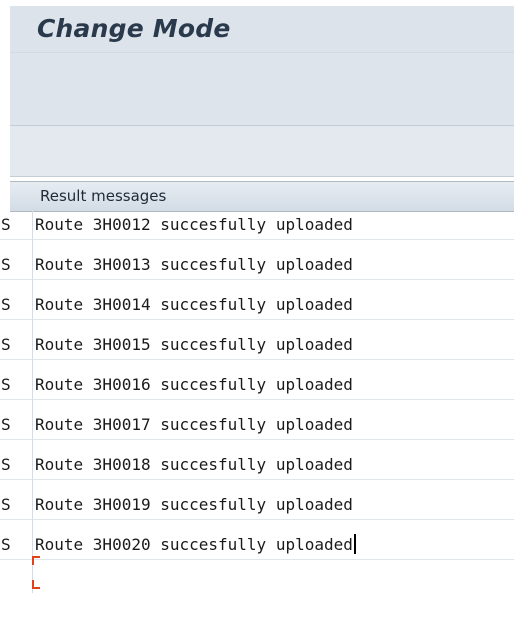  I want to click on status-column-divider, so click(32, 402).